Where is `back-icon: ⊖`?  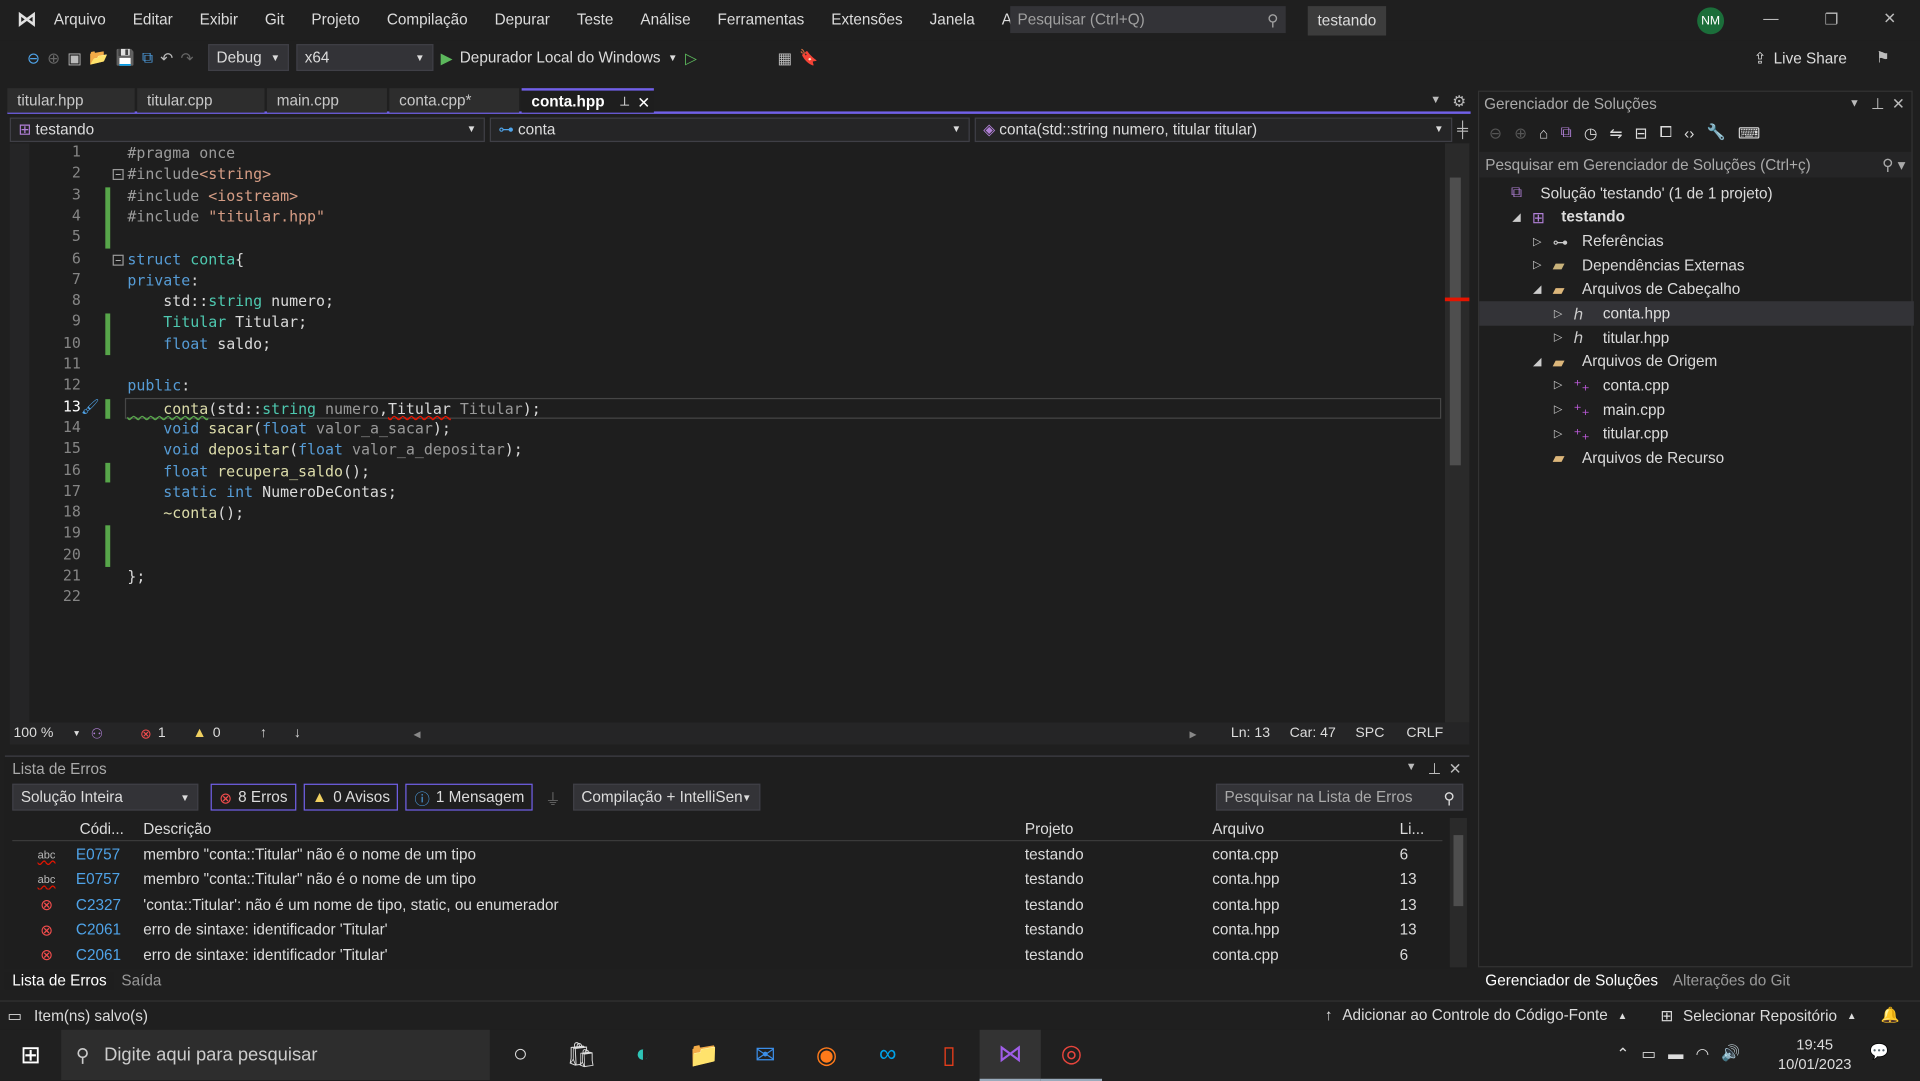 back-icon: ⊖ is located at coordinates (1495, 133).